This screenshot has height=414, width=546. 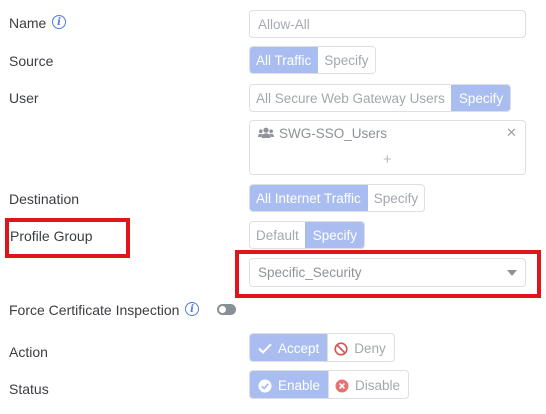 I want to click on source-label: Source, so click(x=31, y=61).